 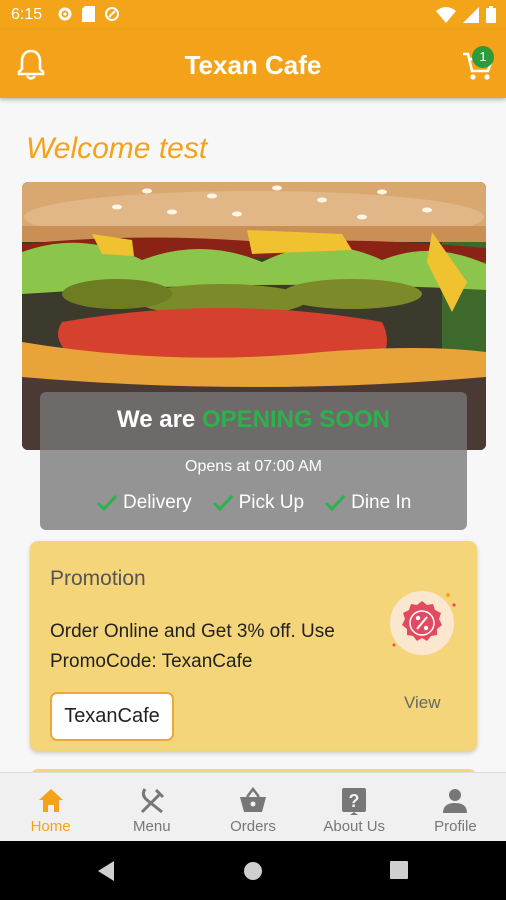 I want to click on promotion-title: Promotion, so click(x=98, y=578).